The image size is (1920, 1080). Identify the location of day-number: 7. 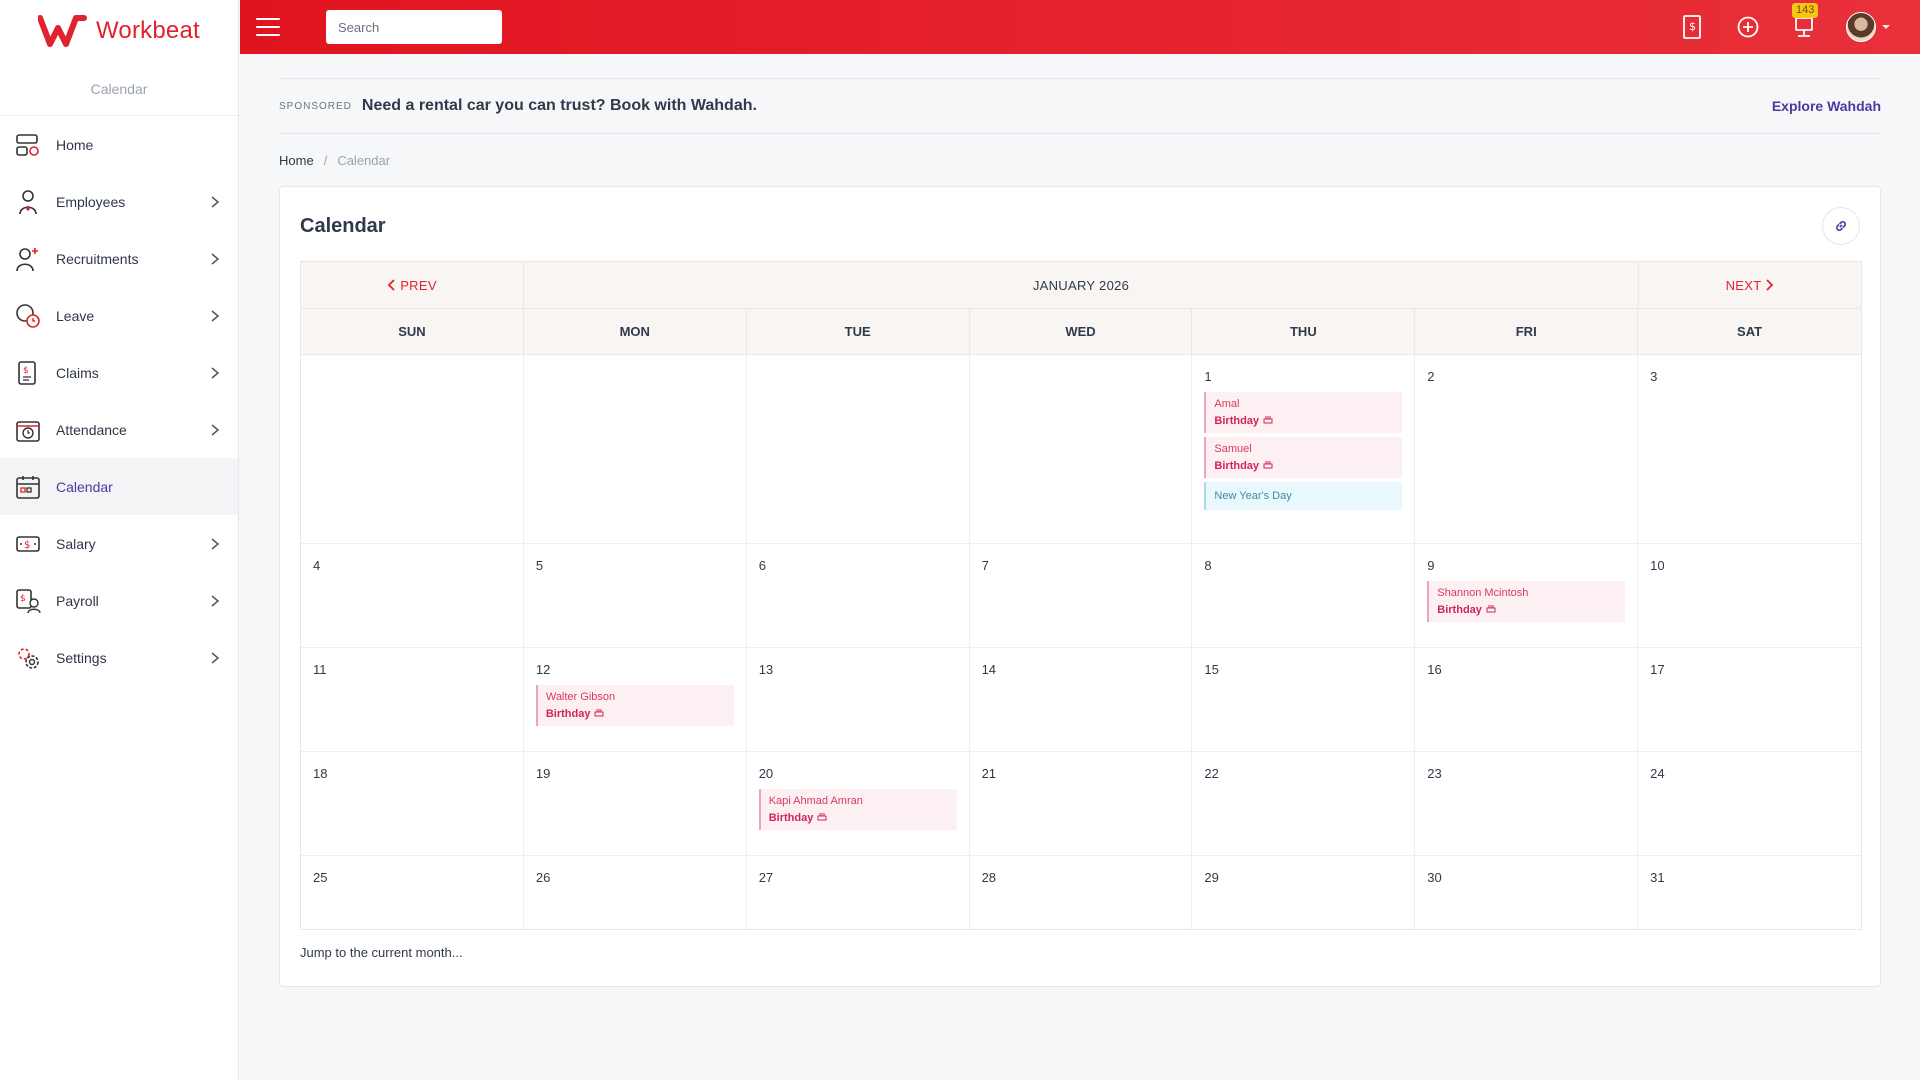
(985, 565).